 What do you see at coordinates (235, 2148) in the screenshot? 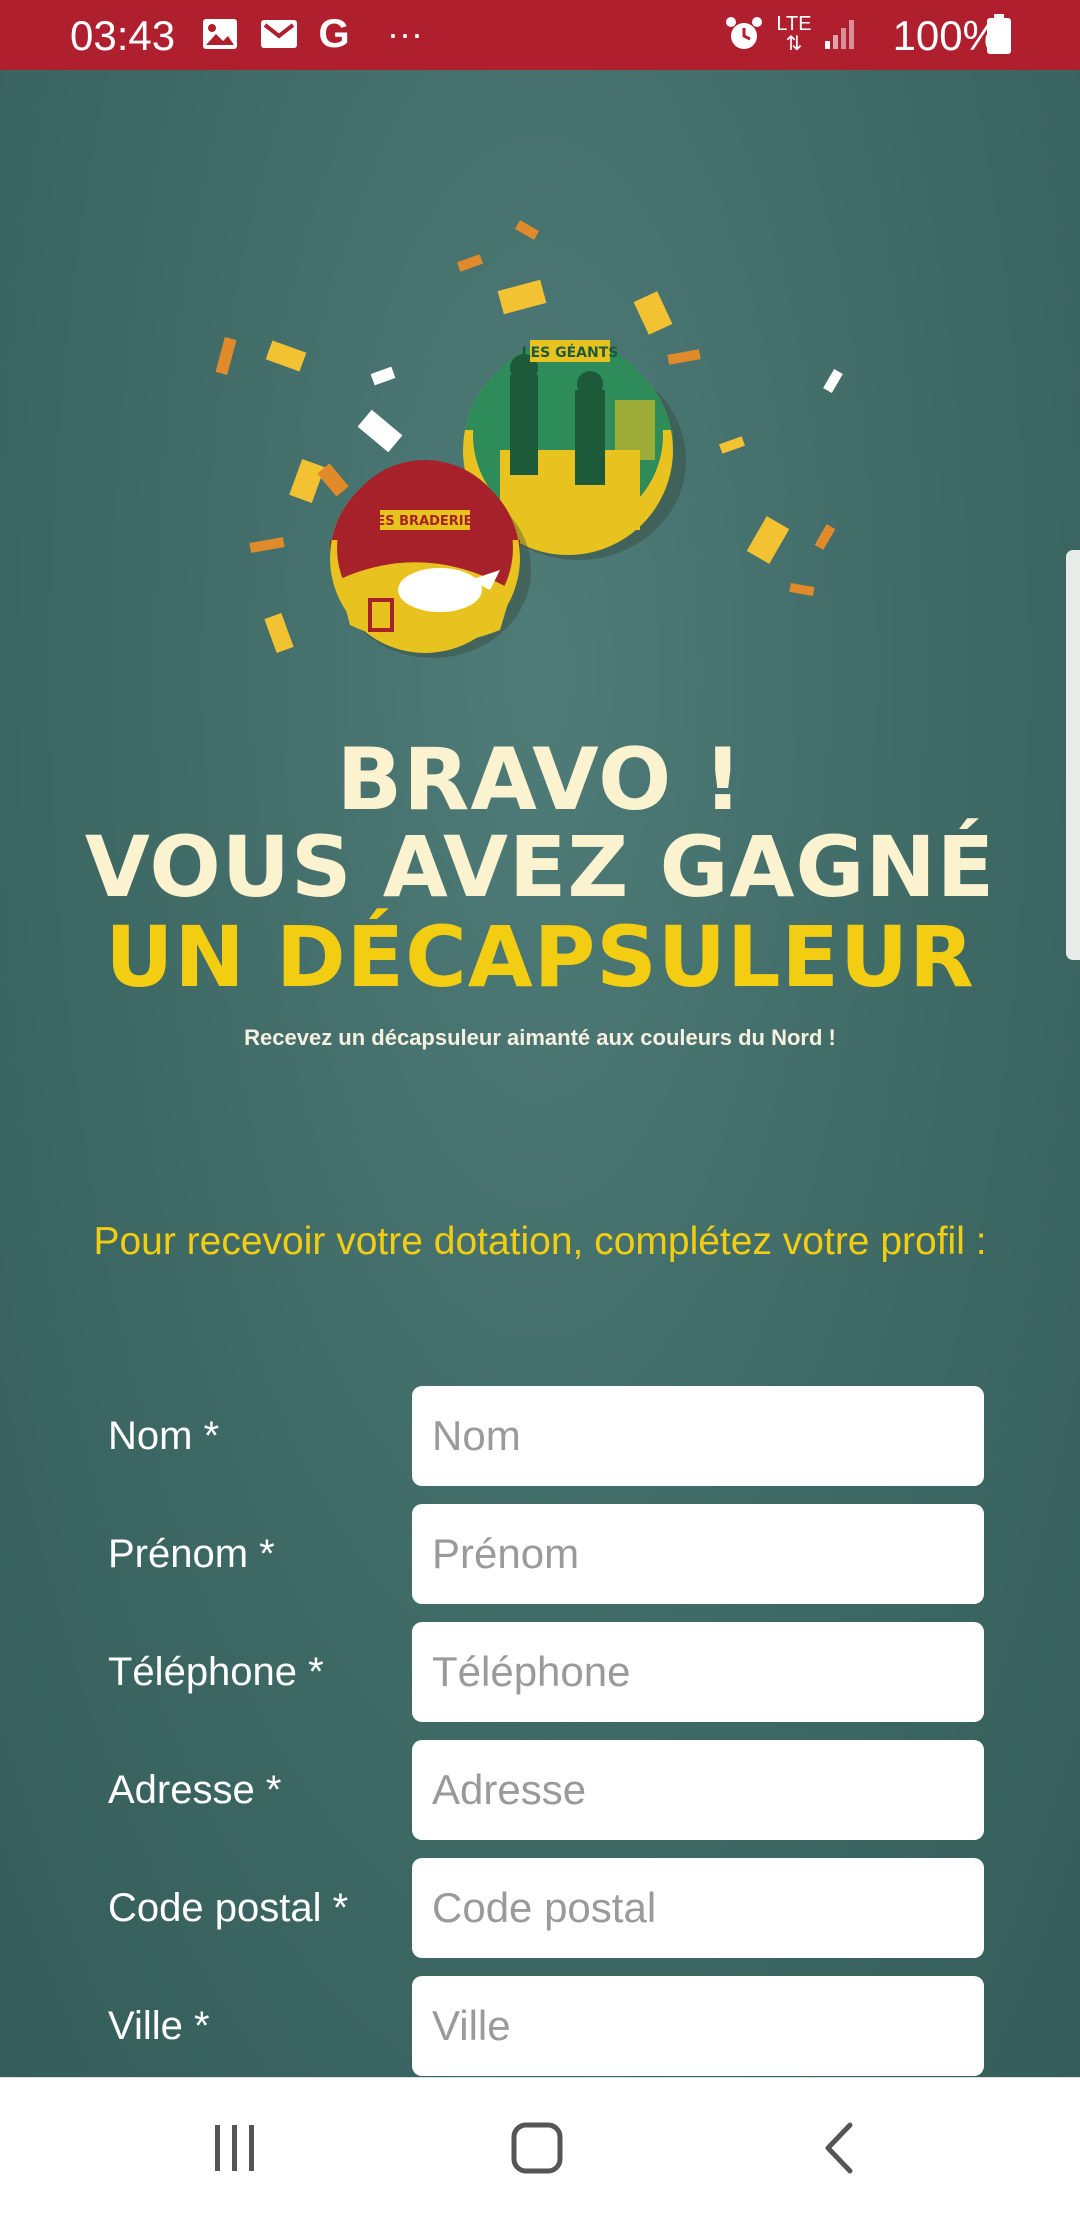
I see `recent-apps-icon` at bounding box center [235, 2148].